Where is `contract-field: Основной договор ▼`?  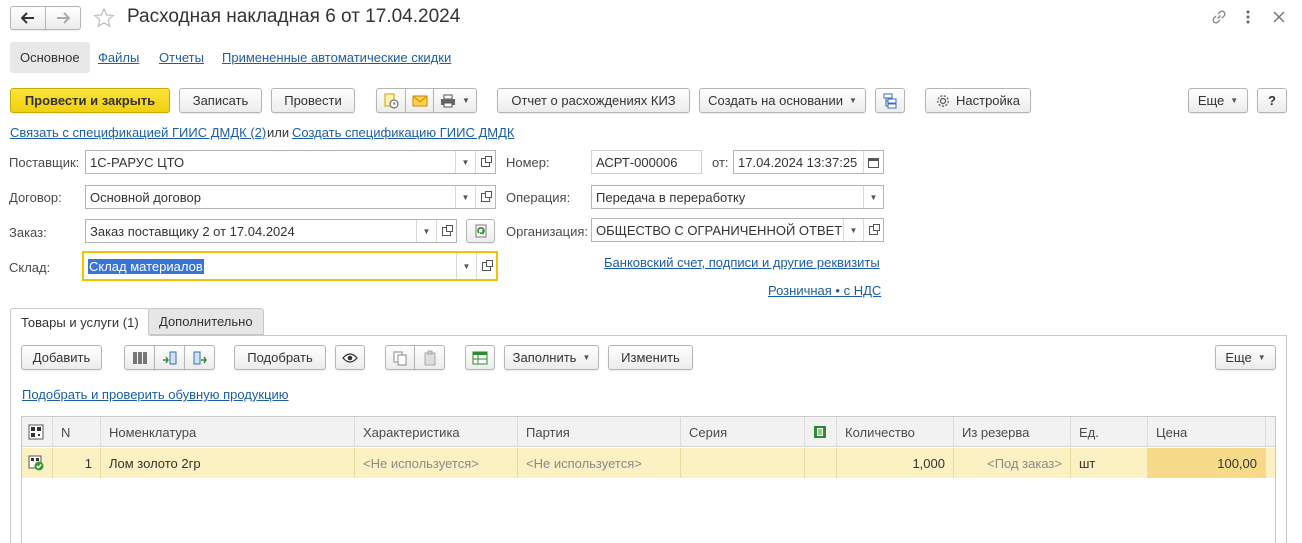
contract-field: Основной договор ▼ is located at coordinates (290, 197).